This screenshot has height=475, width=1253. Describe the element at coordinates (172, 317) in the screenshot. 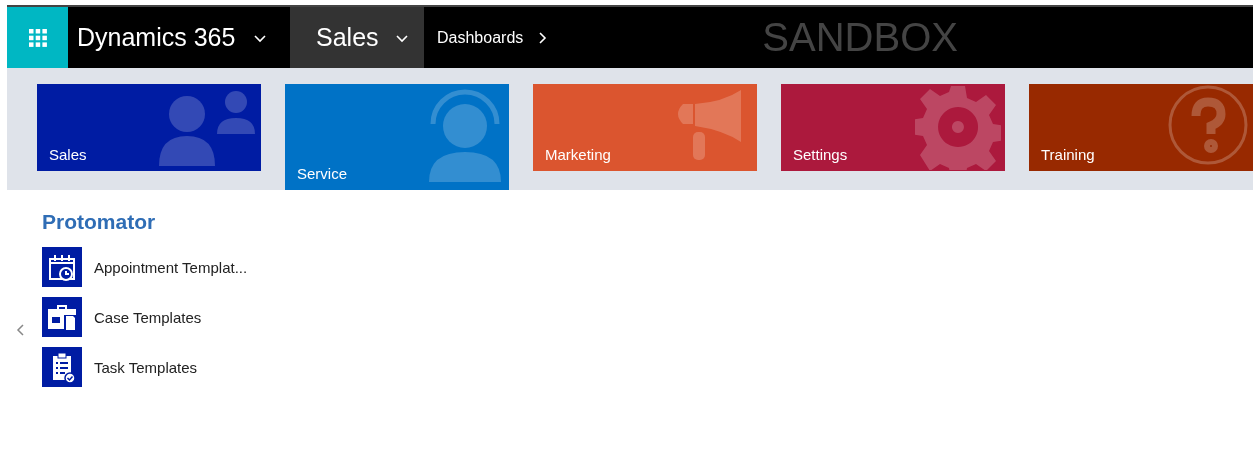

I see `menu-item: Case Templates` at that location.